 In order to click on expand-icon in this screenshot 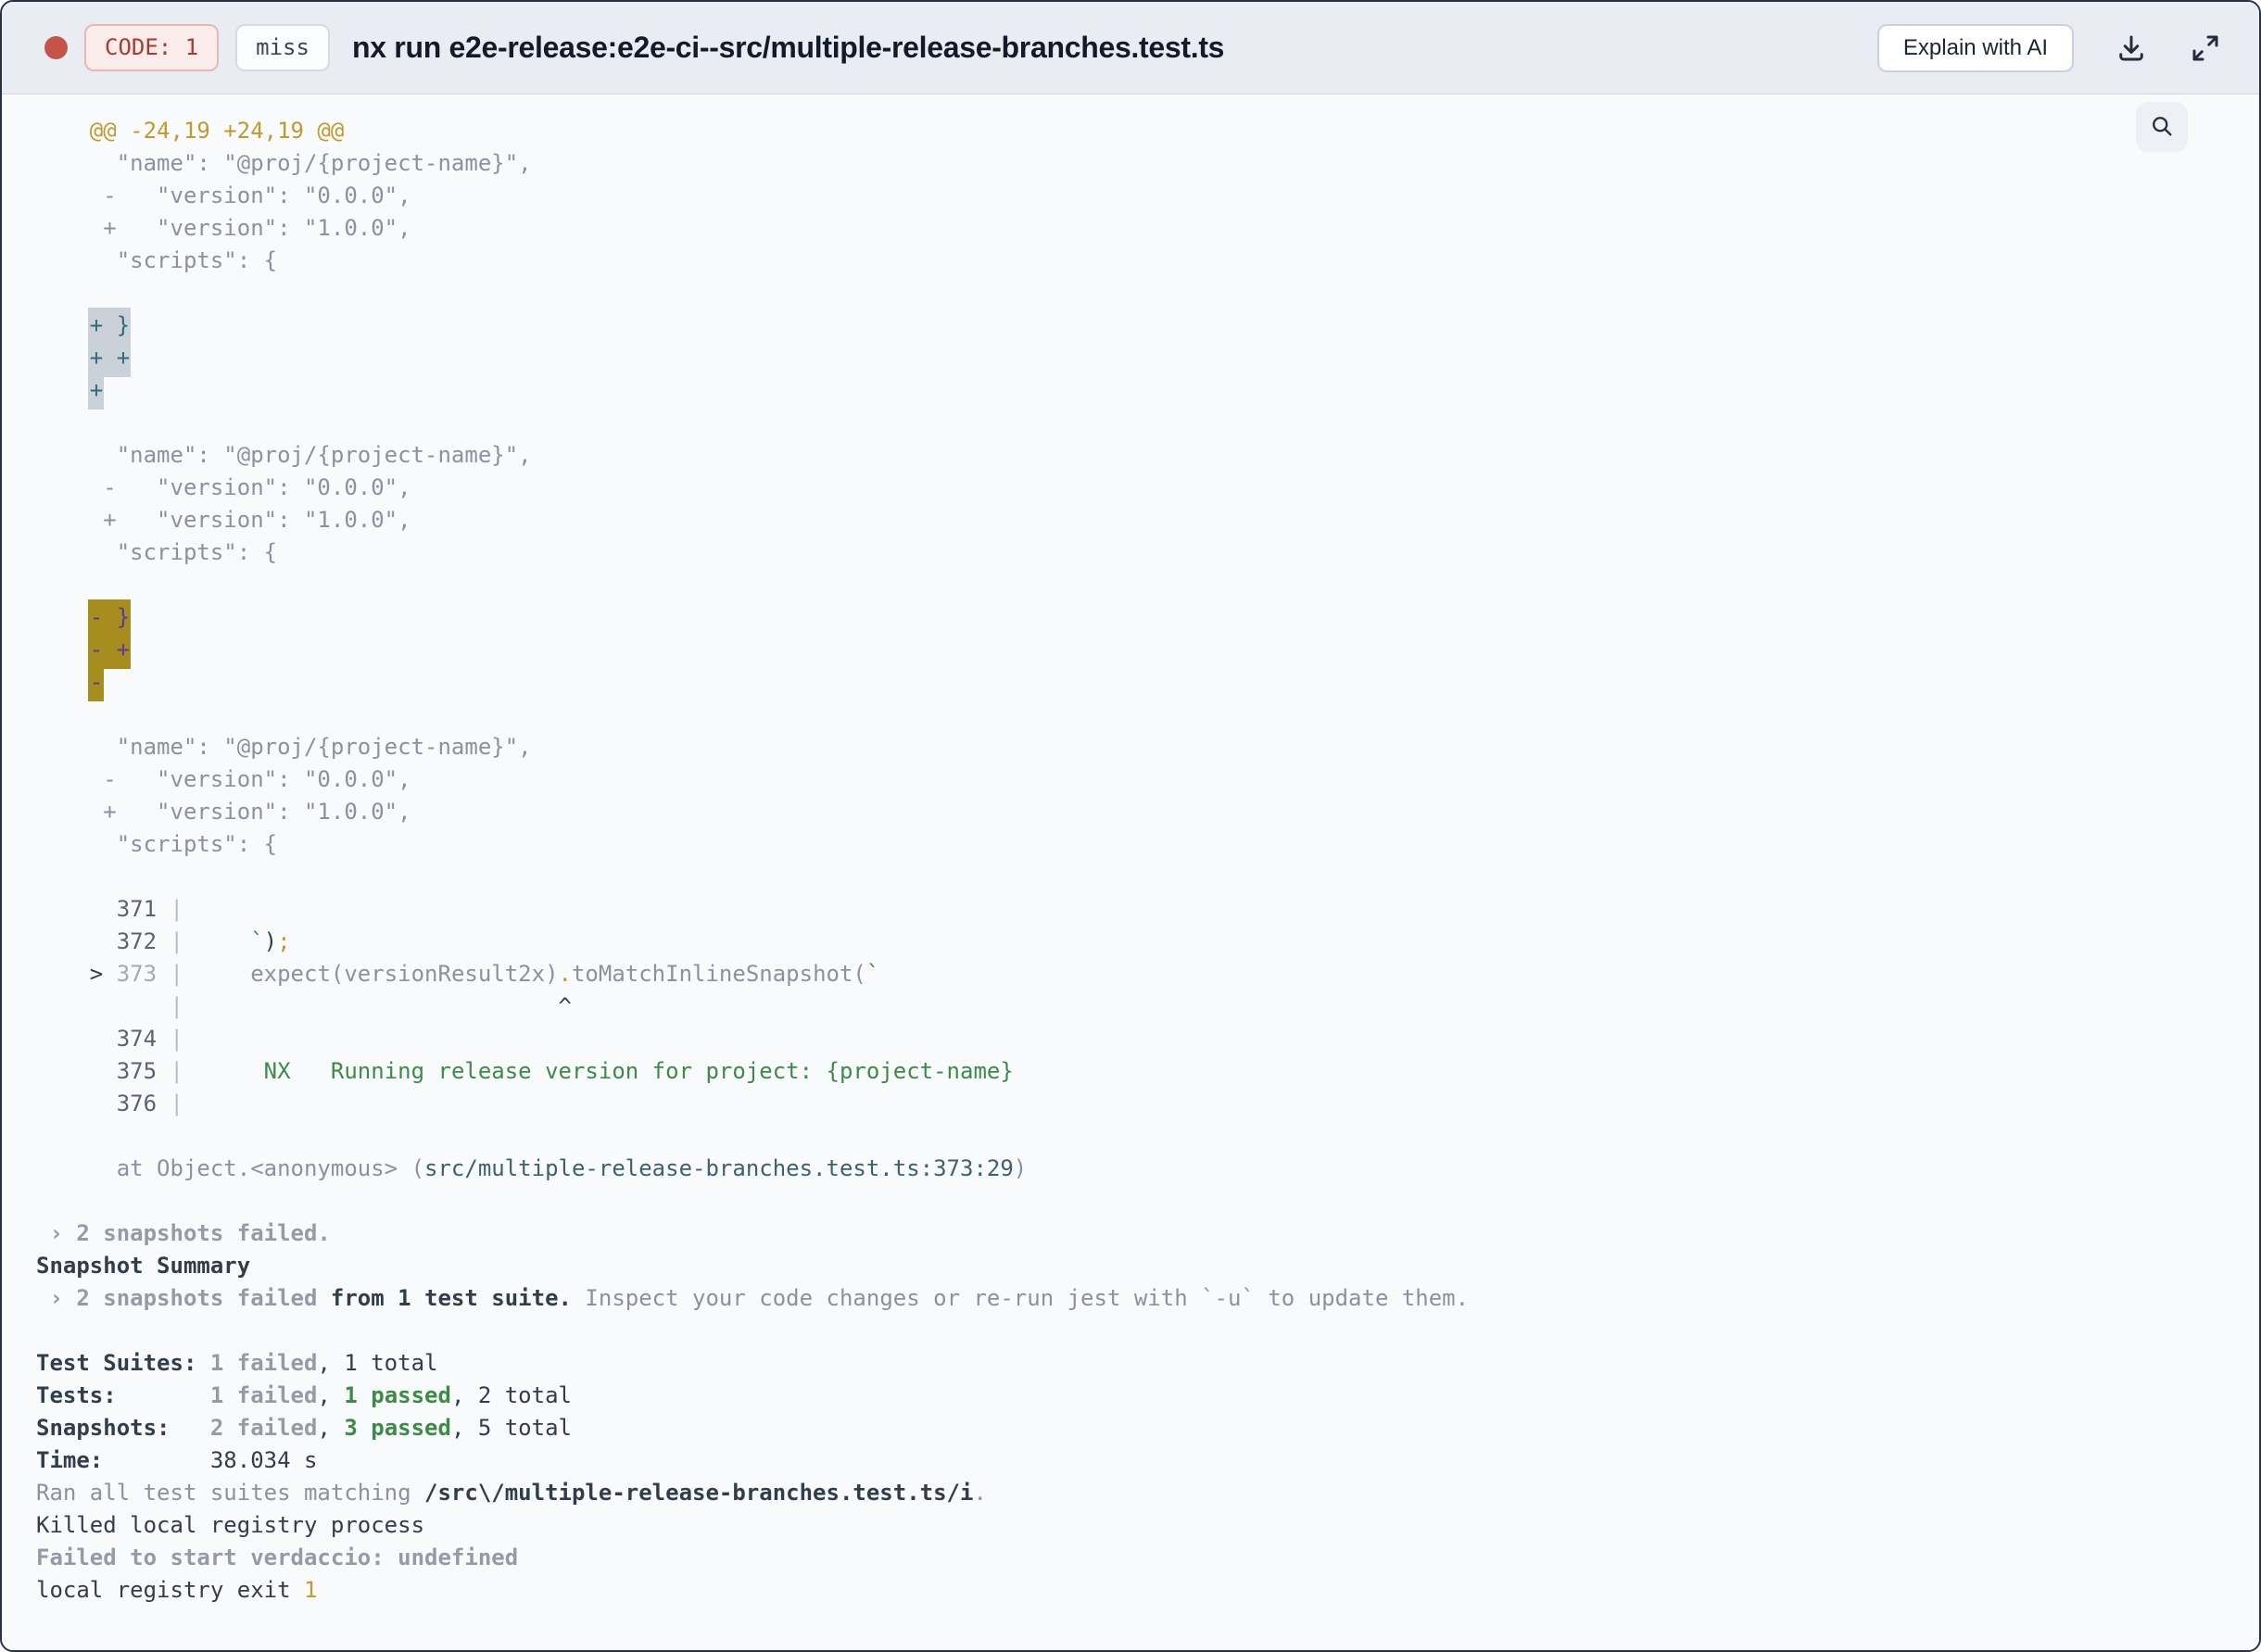, I will do `click(2206, 49)`.